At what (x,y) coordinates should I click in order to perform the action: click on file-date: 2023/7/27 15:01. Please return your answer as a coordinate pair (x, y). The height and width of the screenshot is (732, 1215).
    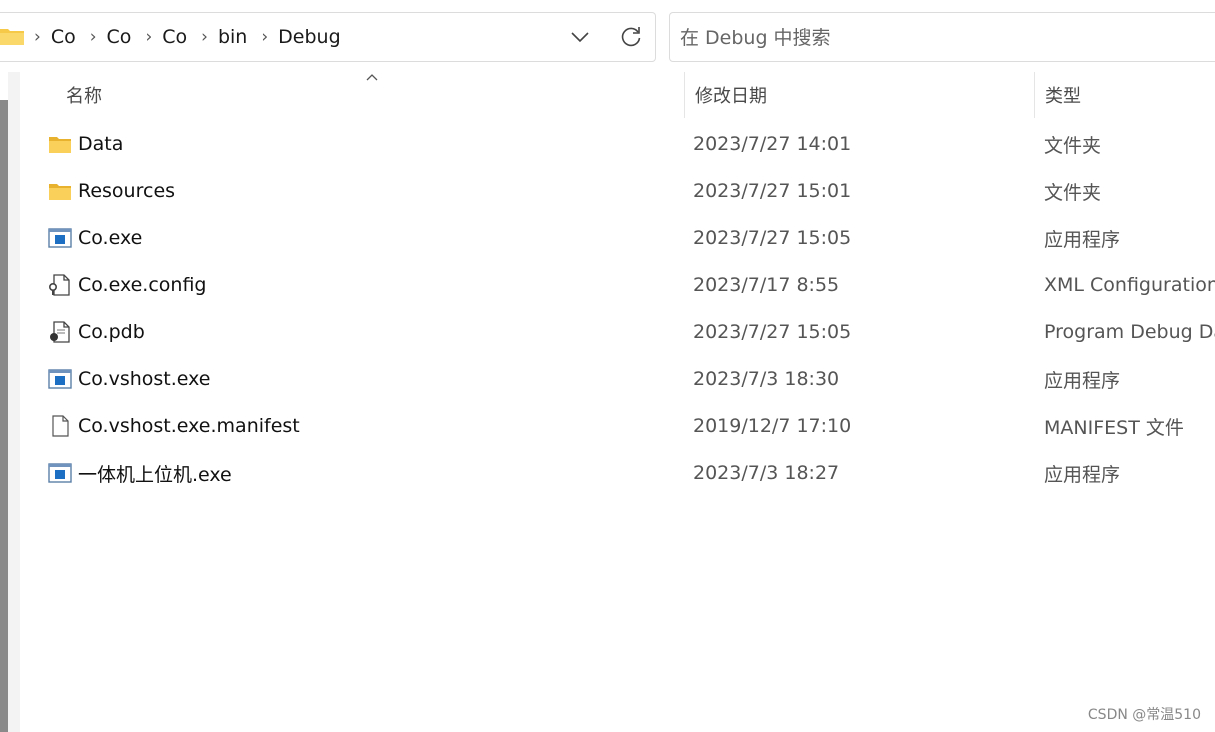
    Looking at the image, I should click on (772, 191).